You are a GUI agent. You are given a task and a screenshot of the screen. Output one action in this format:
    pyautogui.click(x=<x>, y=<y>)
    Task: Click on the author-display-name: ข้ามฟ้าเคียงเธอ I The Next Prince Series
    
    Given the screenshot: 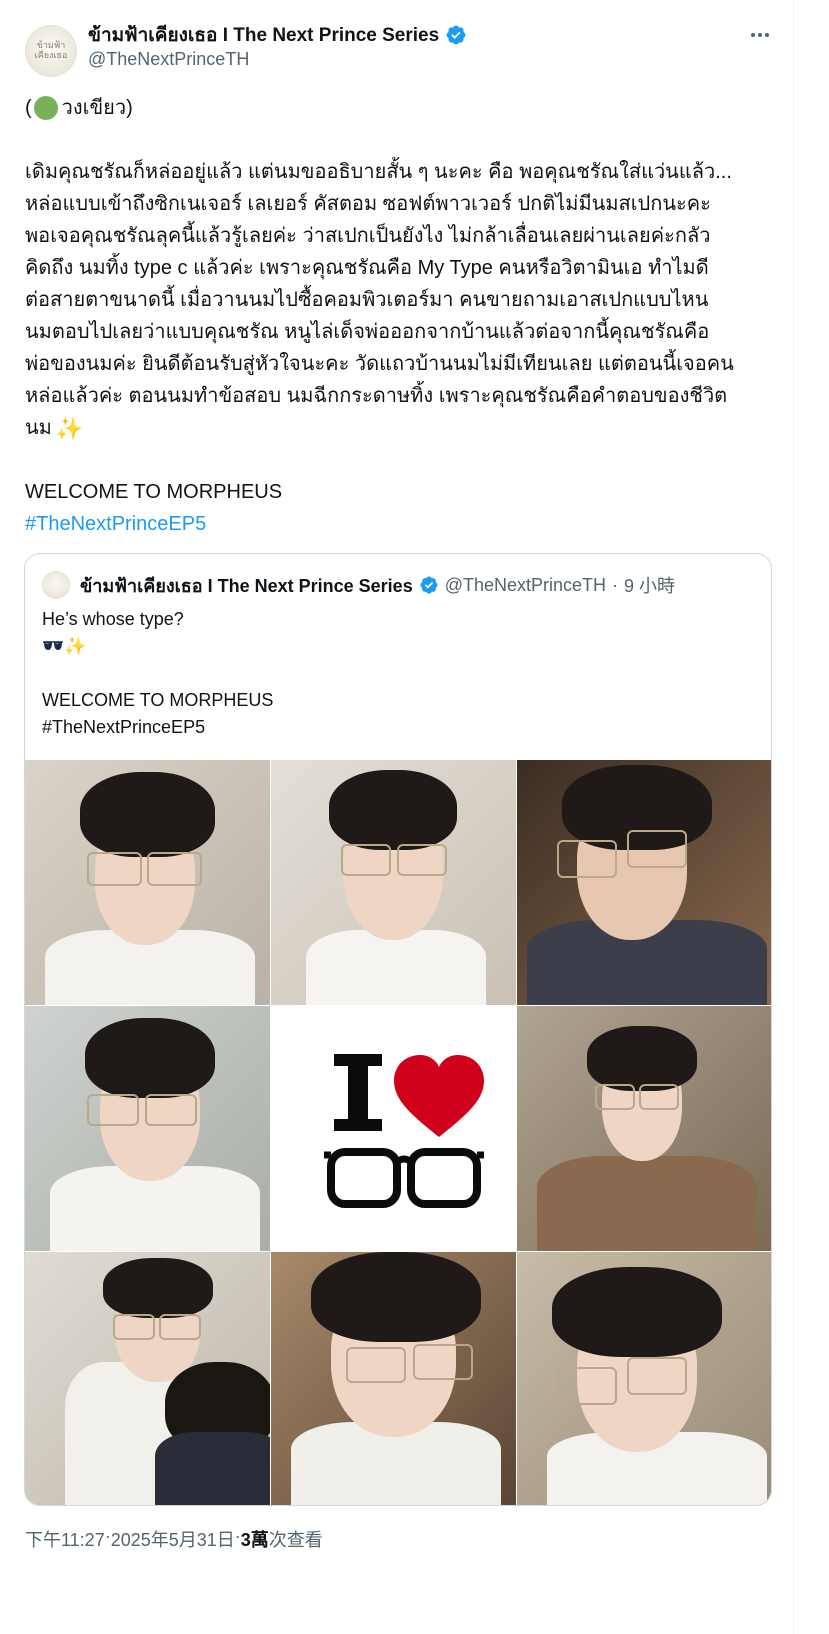 What is the action you would take?
    pyautogui.click(x=263, y=35)
    